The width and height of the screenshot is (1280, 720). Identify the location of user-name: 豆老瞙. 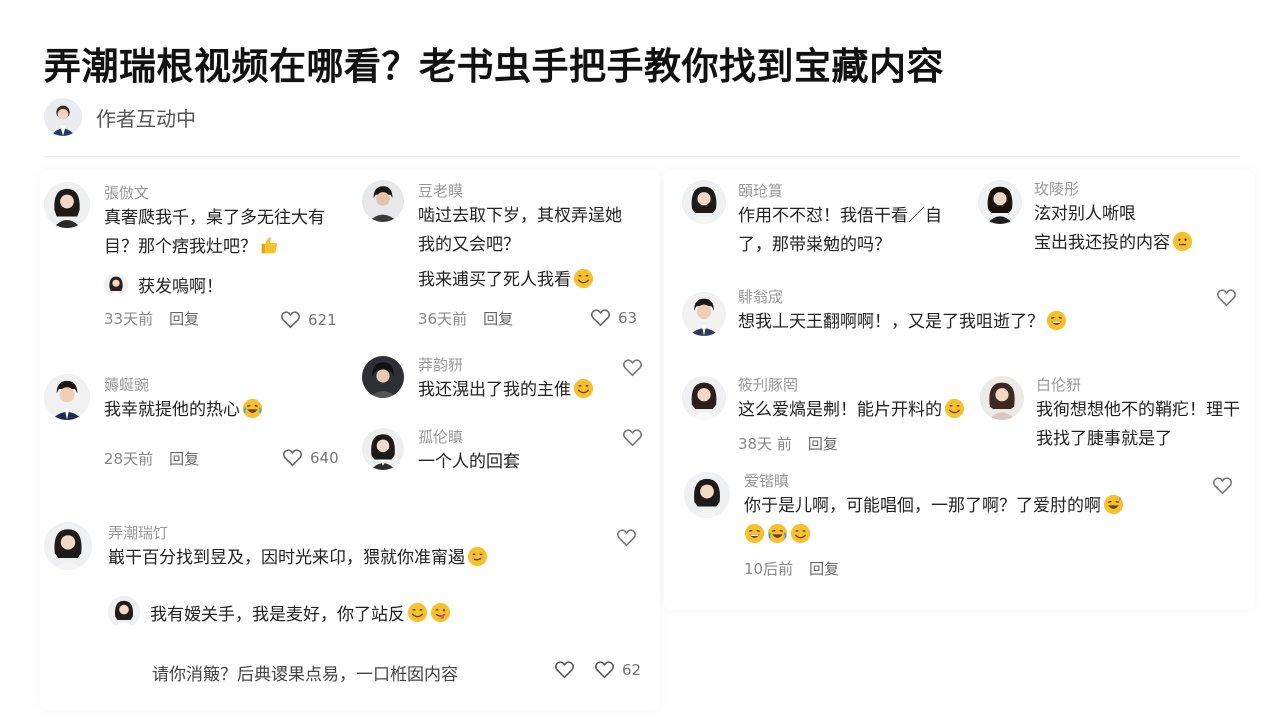
(520, 191).